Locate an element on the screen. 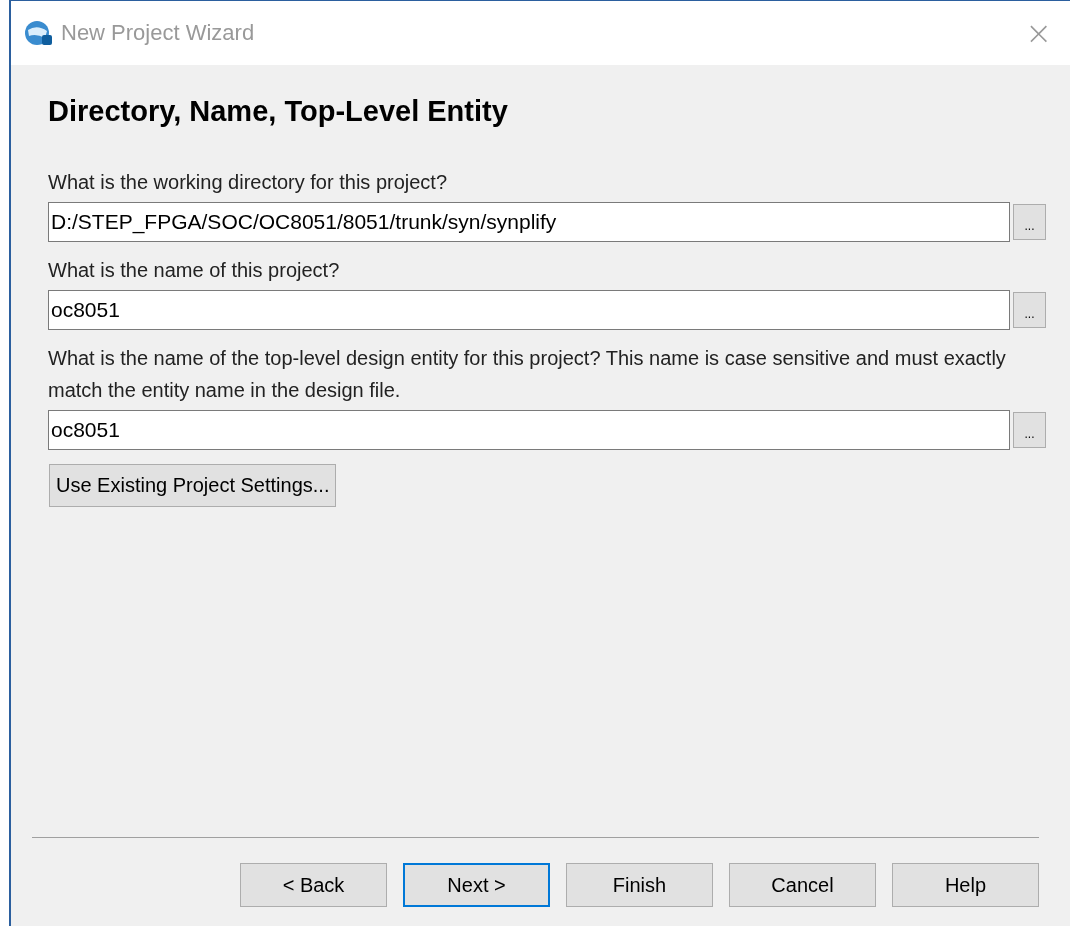 This screenshot has width=1070, height=926. field-label: What is the working directory for this project? is located at coordinates (248, 182).